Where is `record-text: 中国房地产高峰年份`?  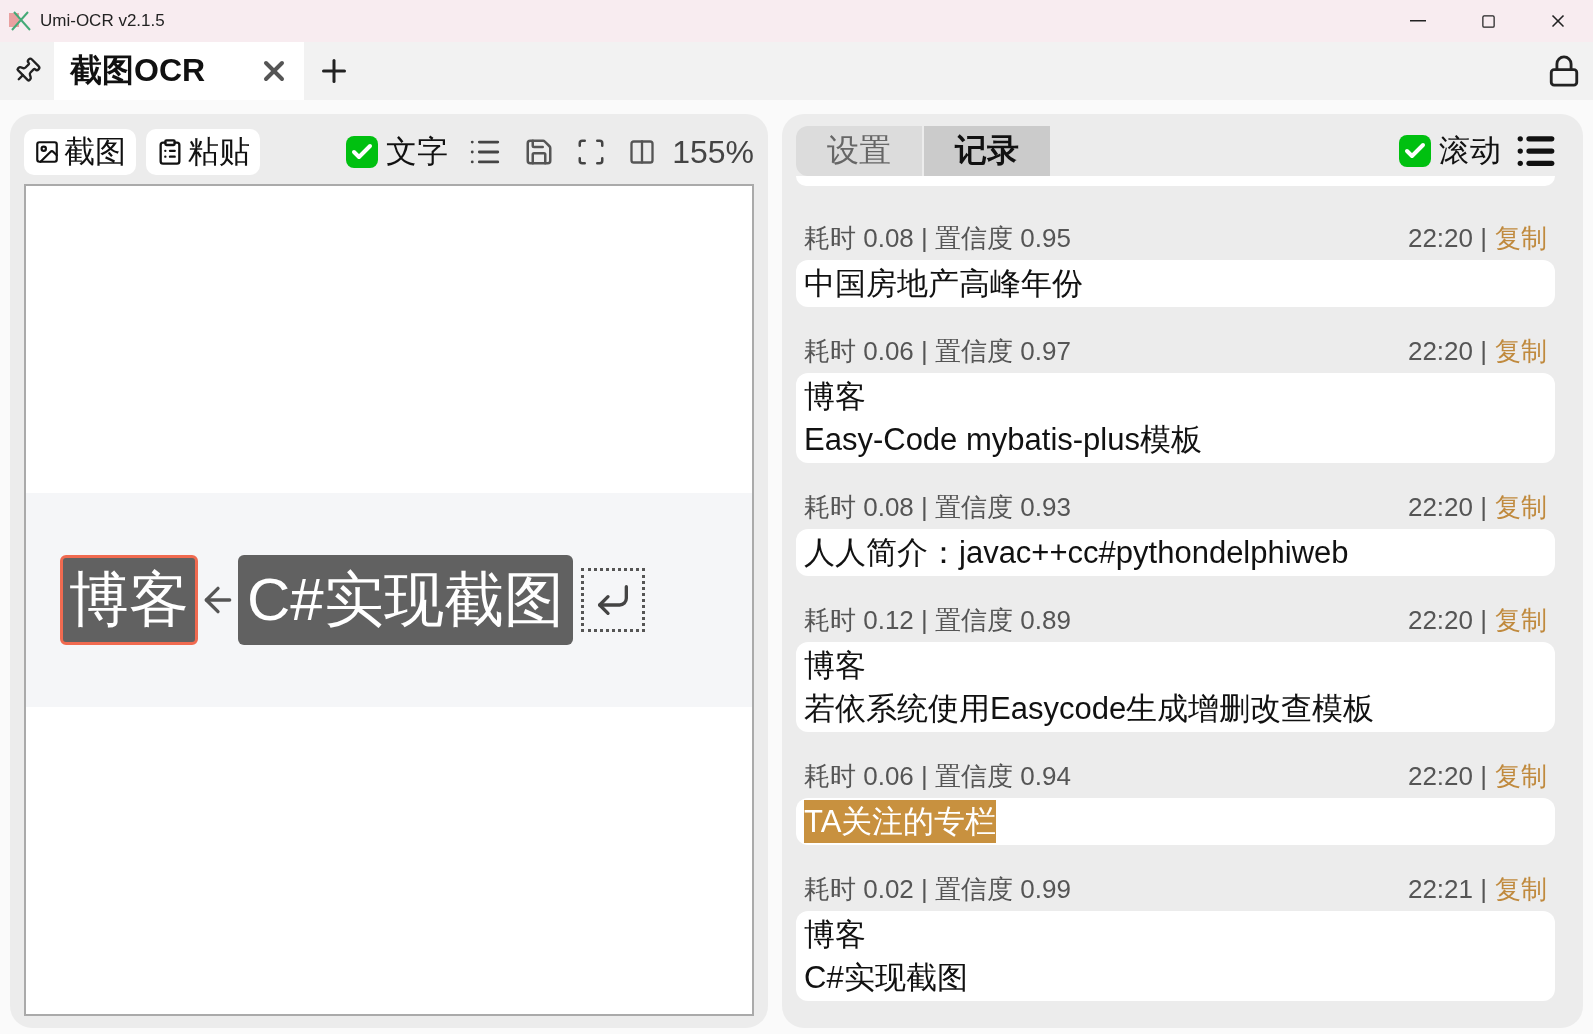
record-text: 中国房地产高峰年份 is located at coordinates (943, 284).